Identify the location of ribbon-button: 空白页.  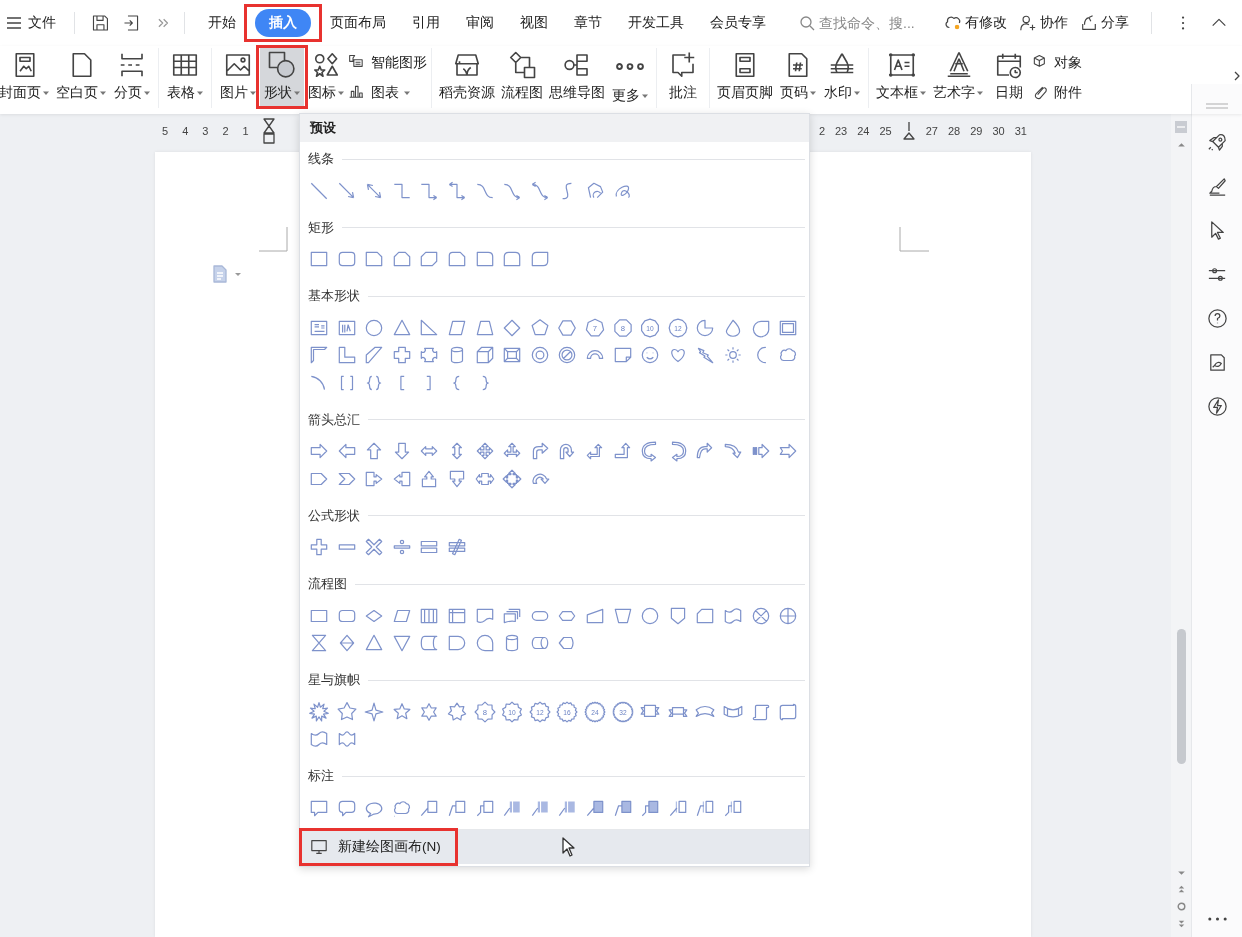
(81, 77).